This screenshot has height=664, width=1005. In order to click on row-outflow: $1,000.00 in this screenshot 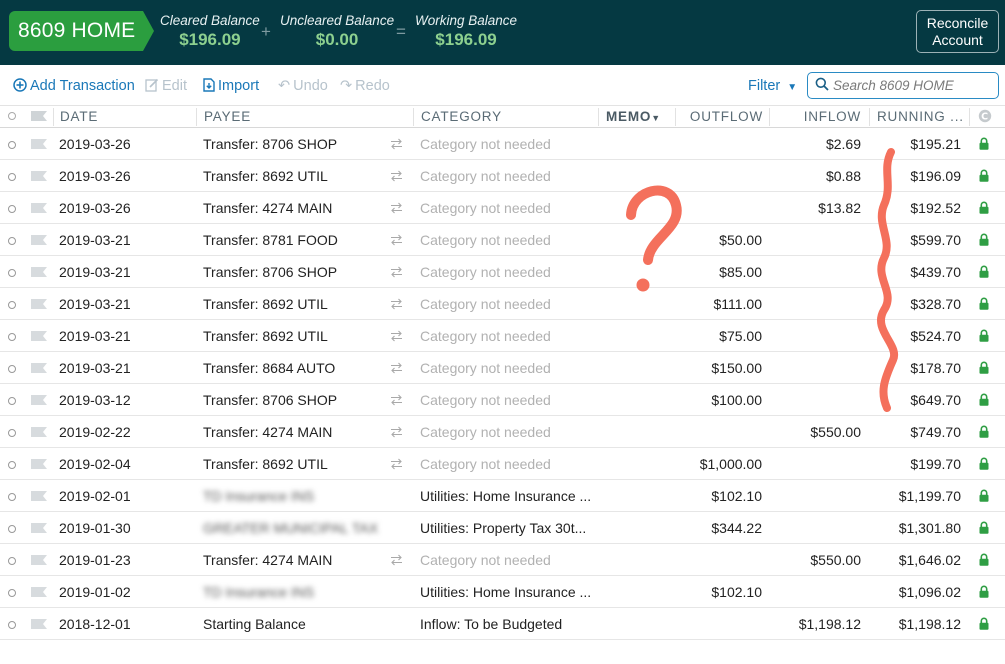, I will do `click(731, 464)`.